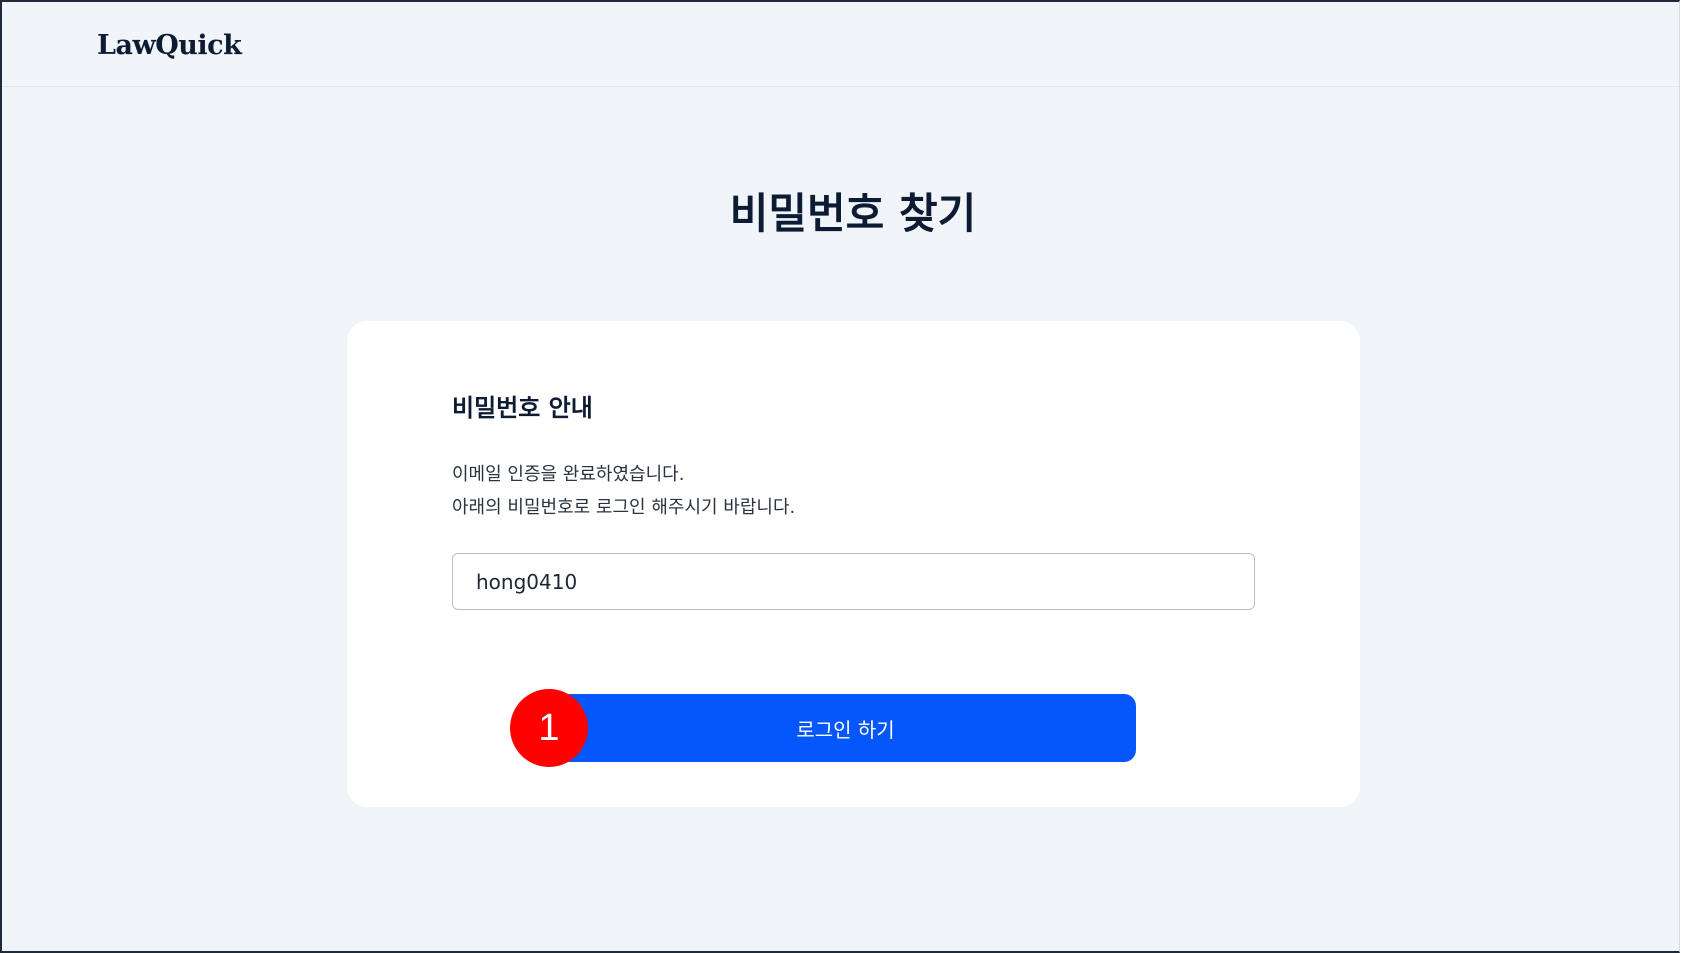 This screenshot has width=1706, height=953. What do you see at coordinates (522, 408) in the screenshot?
I see `card-title: 비밀번호 안내` at bounding box center [522, 408].